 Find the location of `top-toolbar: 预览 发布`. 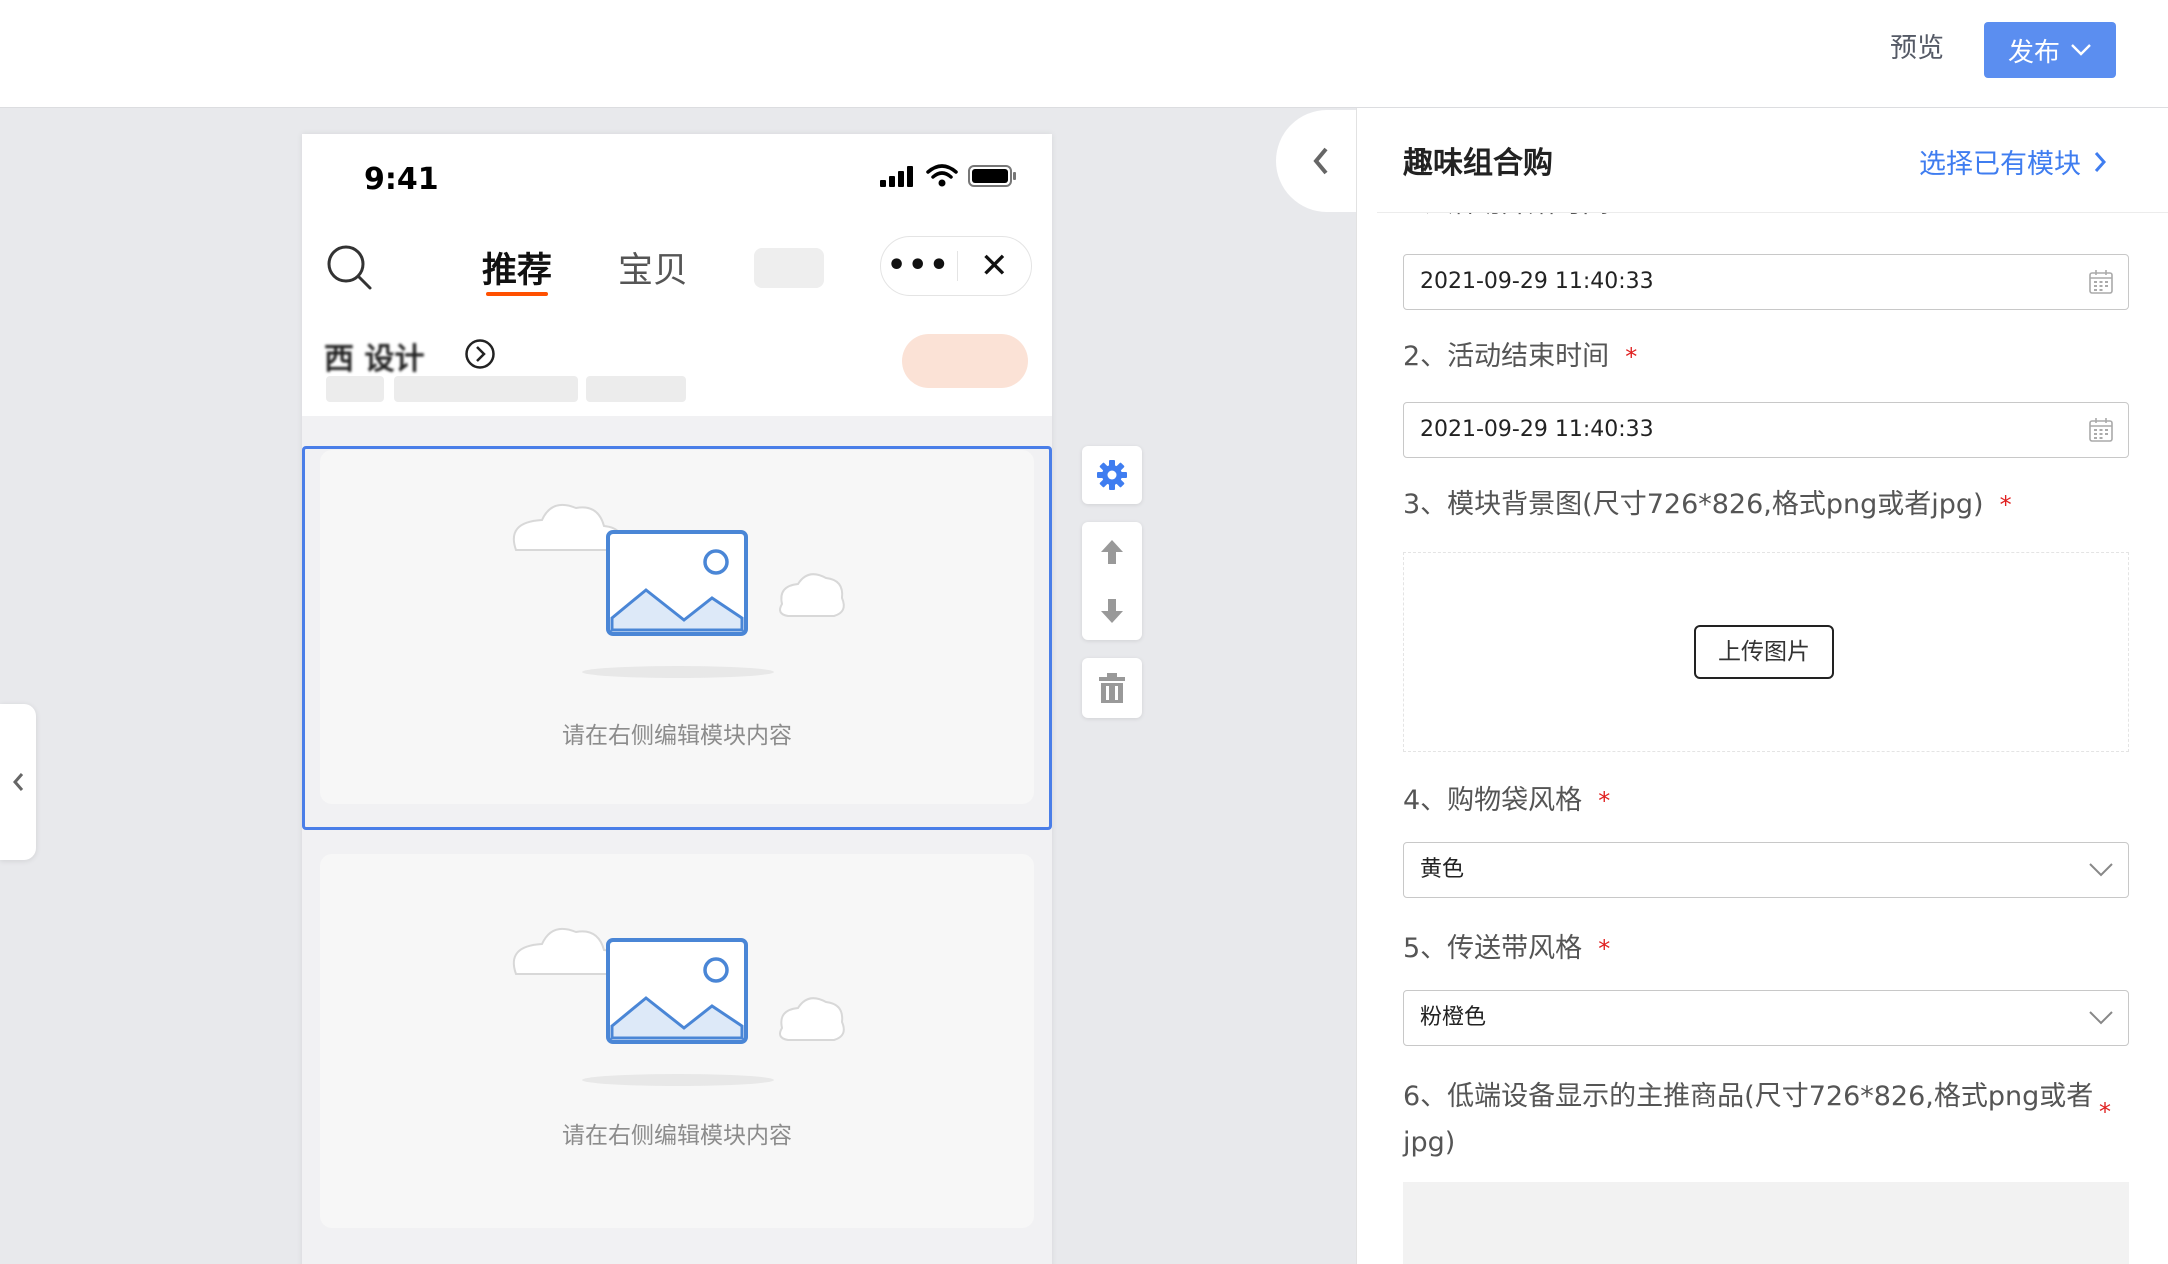

top-toolbar: 预览 发布 is located at coordinates (1084, 54).